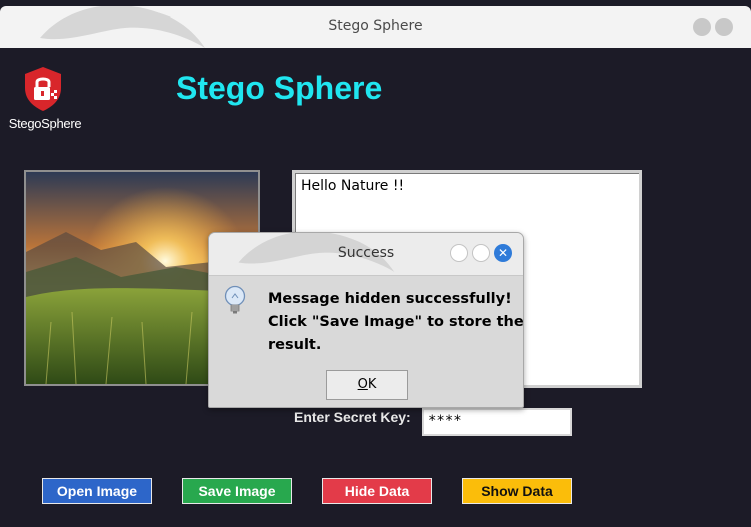 This screenshot has height=527, width=751. I want to click on lock-shield-icon, so click(43, 89).